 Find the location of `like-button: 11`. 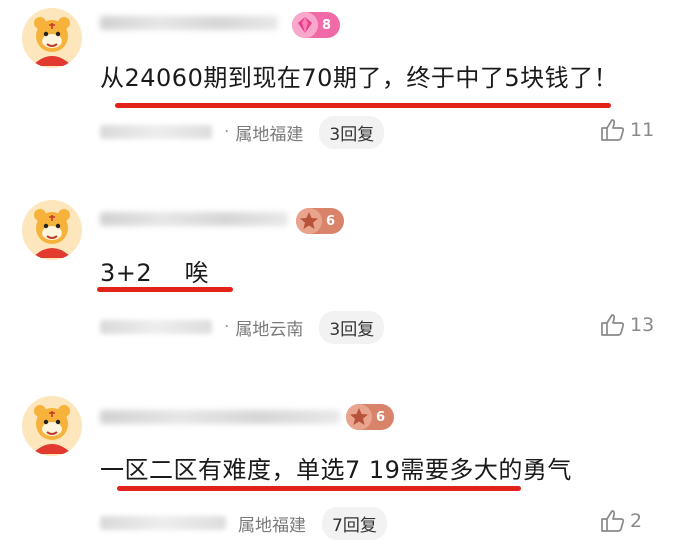

like-button: 11 is located at coordinates (627, 130).